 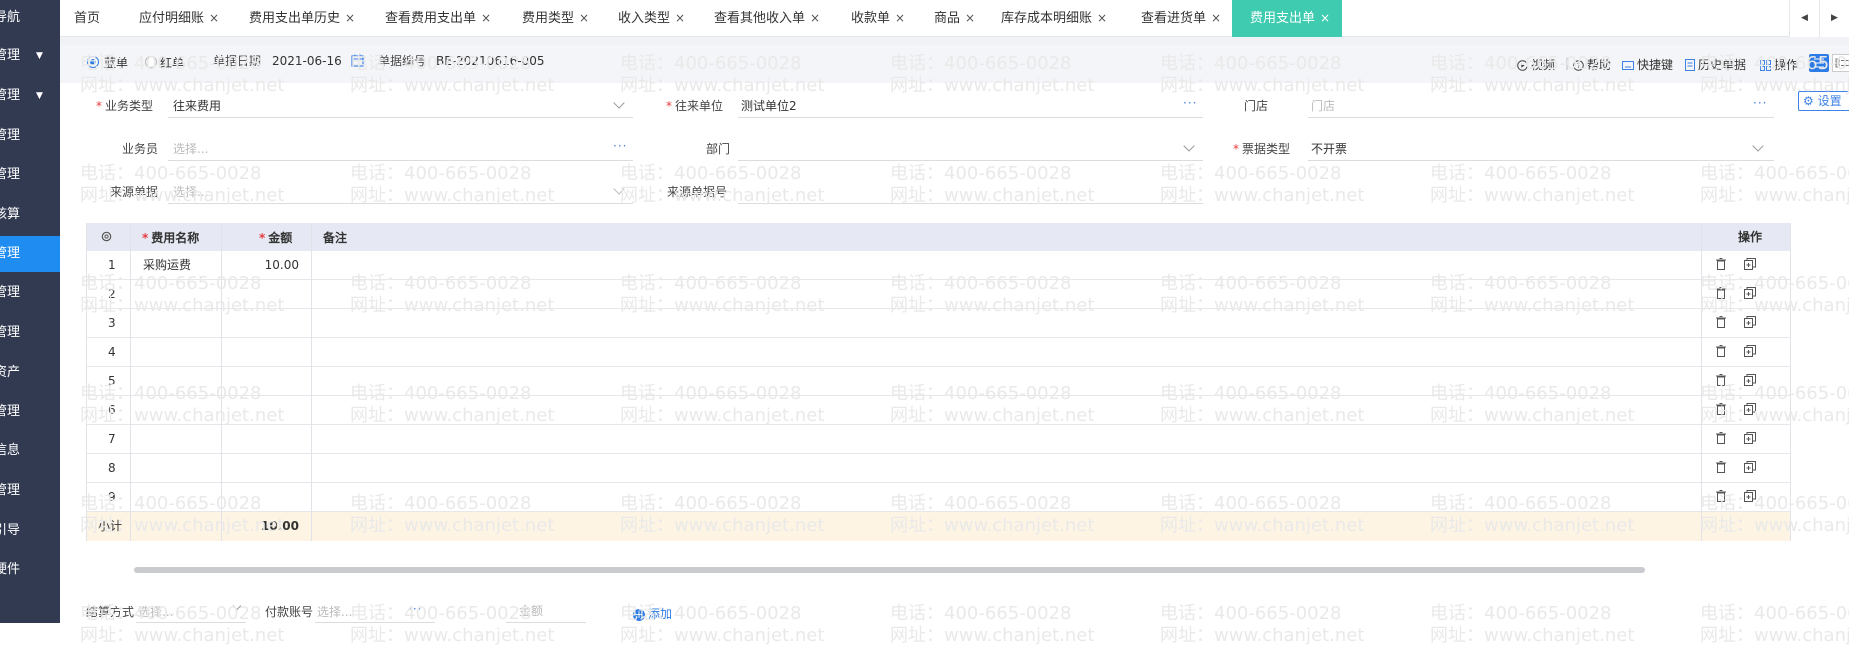 I want to click on staff-more-icon: ···, so click(x=620, y=146).